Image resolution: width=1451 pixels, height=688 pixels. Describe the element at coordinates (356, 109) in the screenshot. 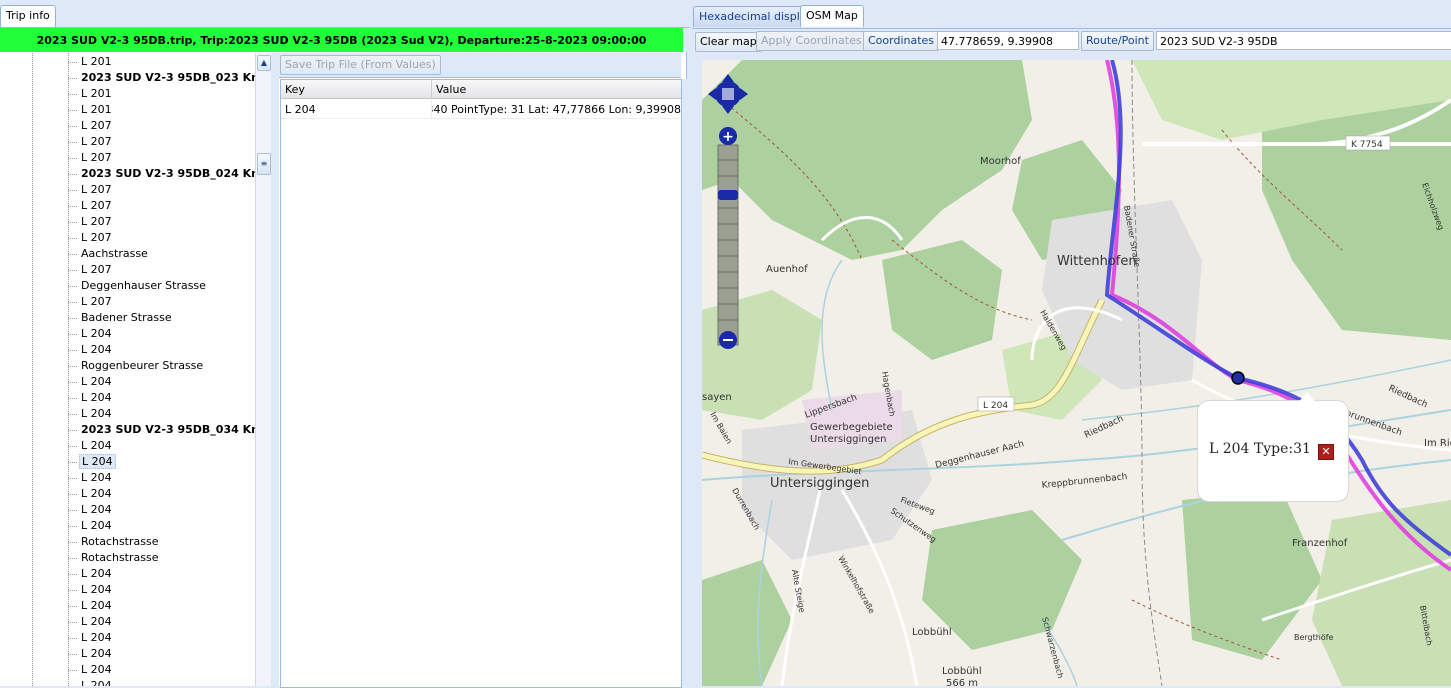

I see `cell-key: L 204` at that location.